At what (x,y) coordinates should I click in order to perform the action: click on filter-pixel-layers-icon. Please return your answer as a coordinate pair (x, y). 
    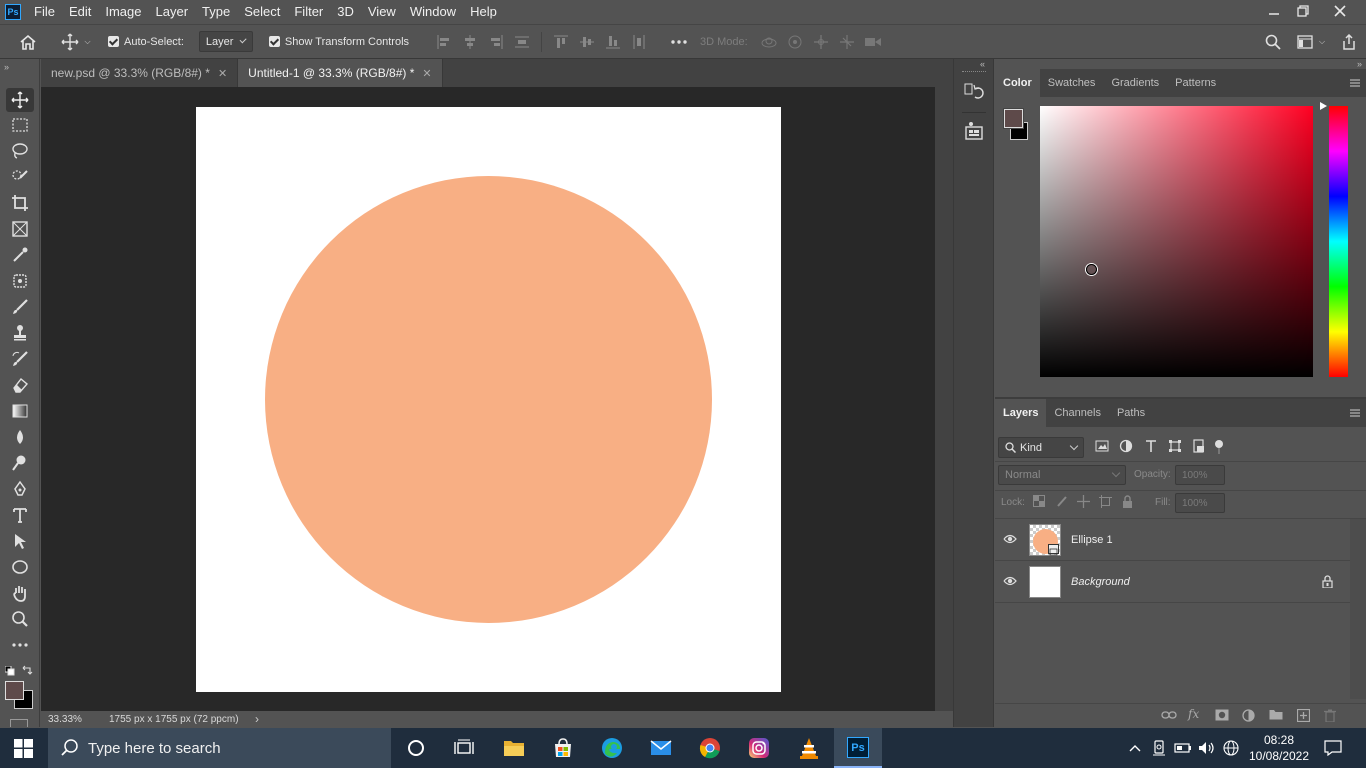
    Looking at the image, I should click on (1103, 447).